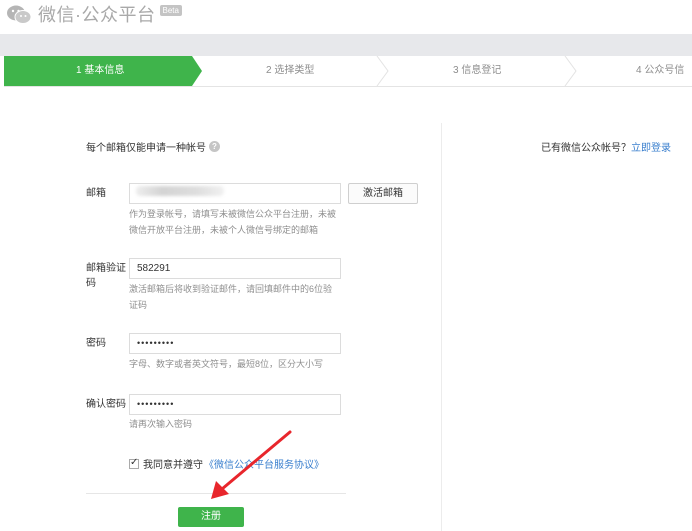 This screenshot has width=692, height=531. Describe the element at coordinates (346, 45) in the screenshot. I see `header-divider-band` at that location.